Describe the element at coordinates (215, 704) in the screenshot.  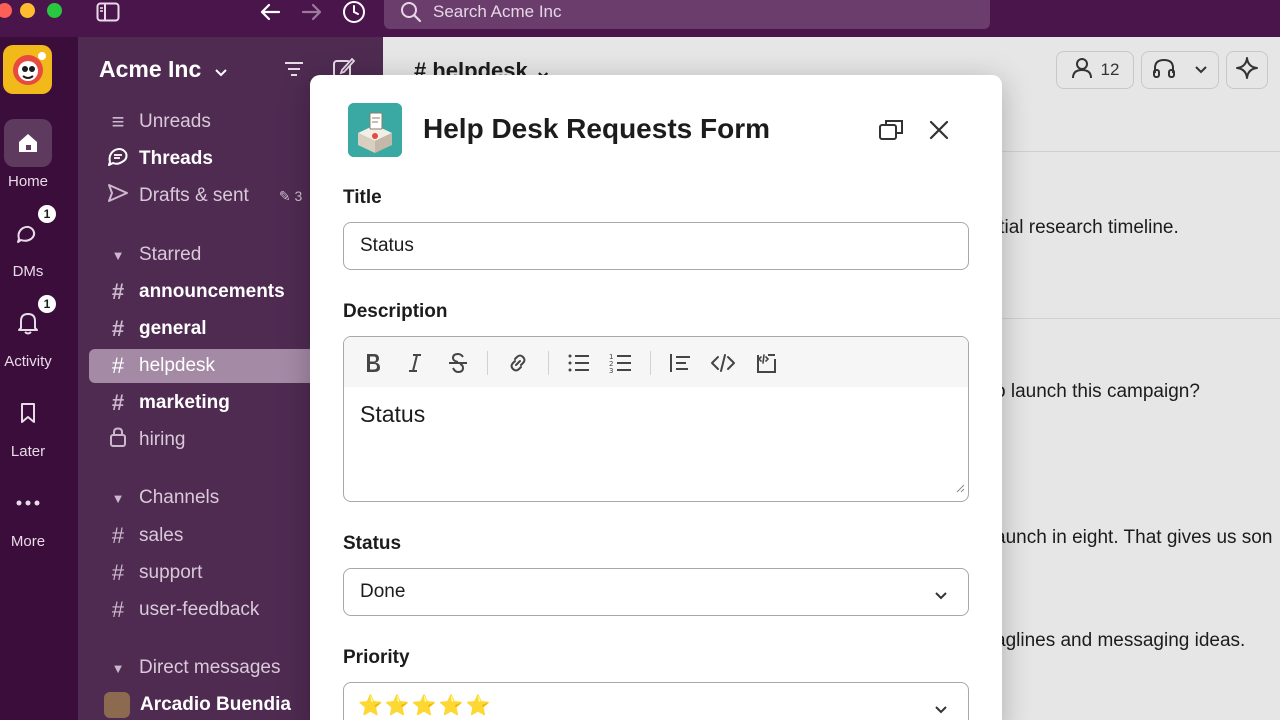
I see `dm-label: Arcadio Buendia` at that location.